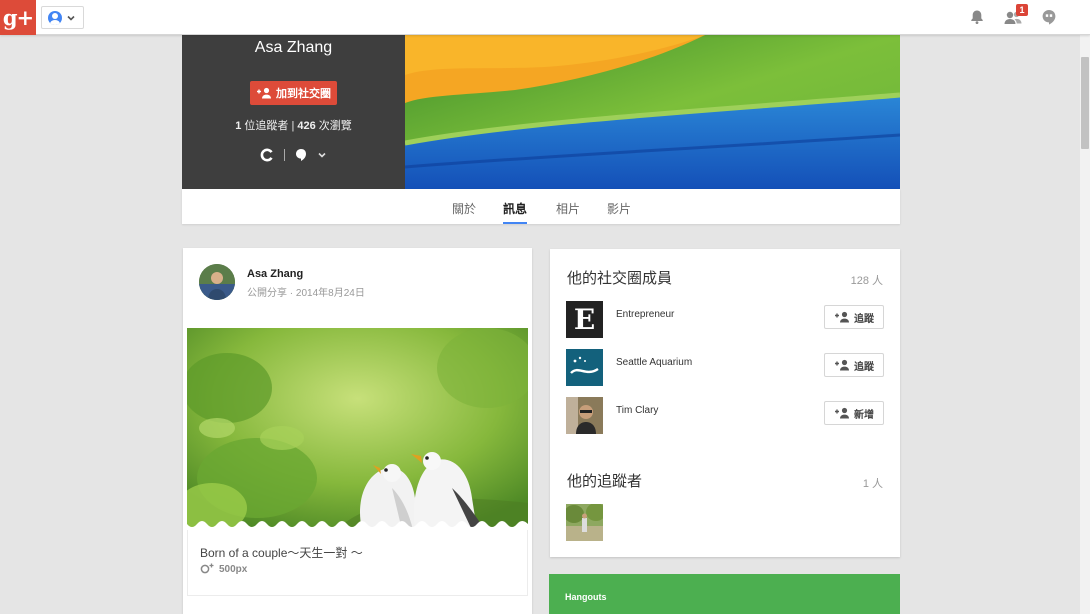 This screenshot has width=1090, height=614. Describe the element at coordinates (330, 293) in the screenshot. I see `post-date: 2014年8月24日` at that location.